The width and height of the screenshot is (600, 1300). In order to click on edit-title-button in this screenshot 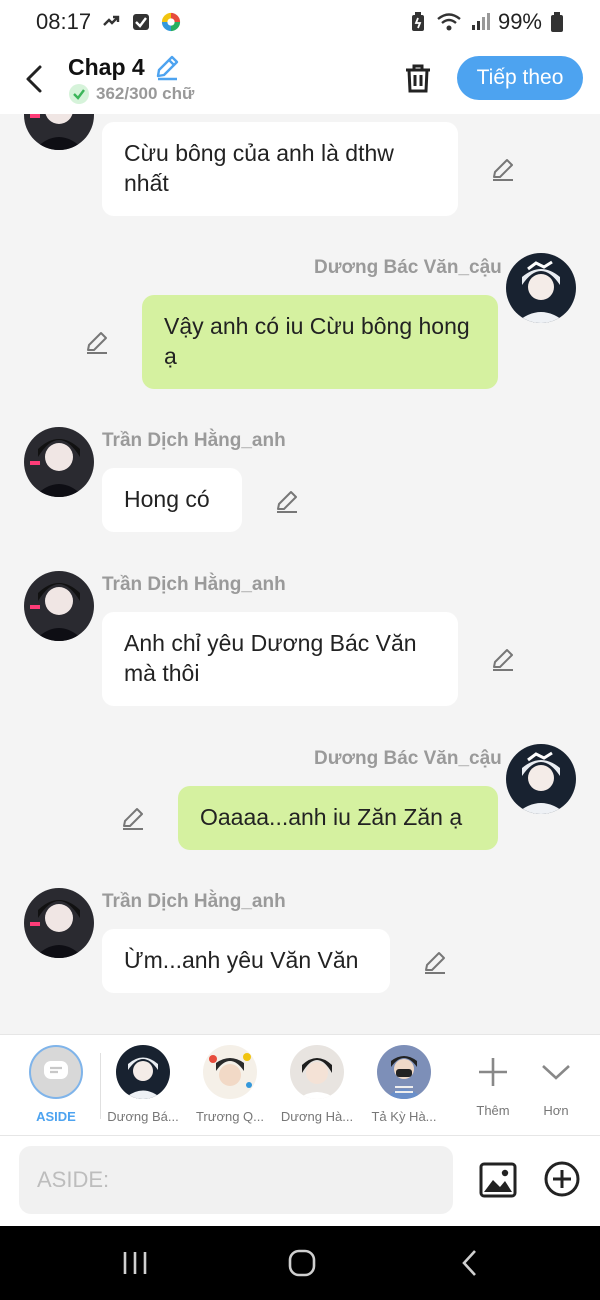, I will do `click(167, 67)`.